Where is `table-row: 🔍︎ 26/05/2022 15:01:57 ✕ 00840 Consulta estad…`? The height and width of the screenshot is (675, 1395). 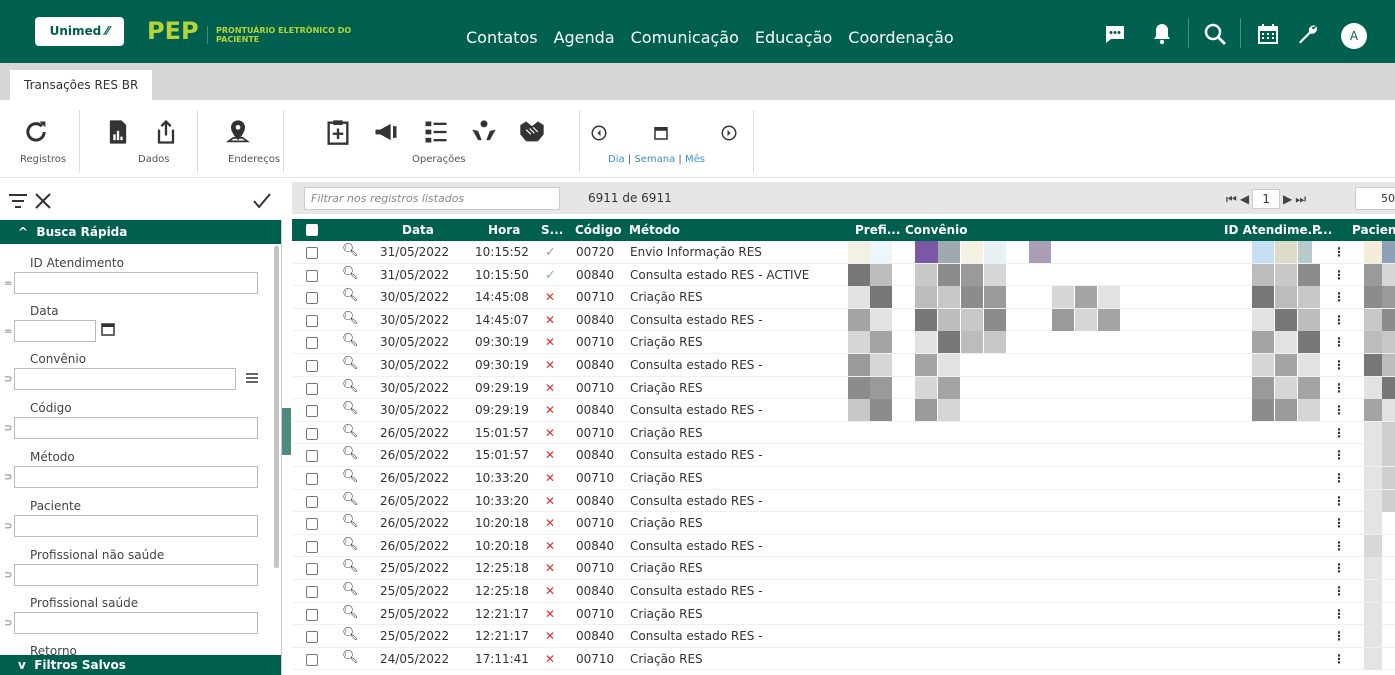 table-row: 🔍︎ 26/05/2022 15:01:57 ✕ 00840 Consulta estad… is located at coordinates (843, 455).